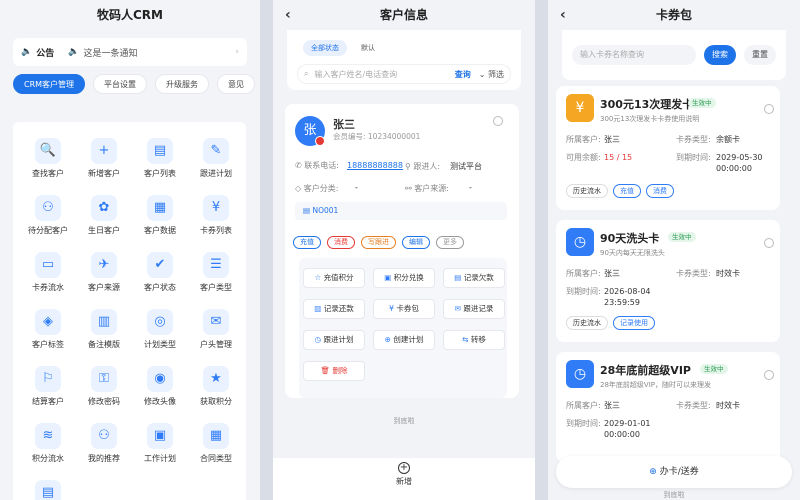 The height and width of the screenshot is (500, 800). I want to click on field-value: 15 / 15, so click(618, 157).